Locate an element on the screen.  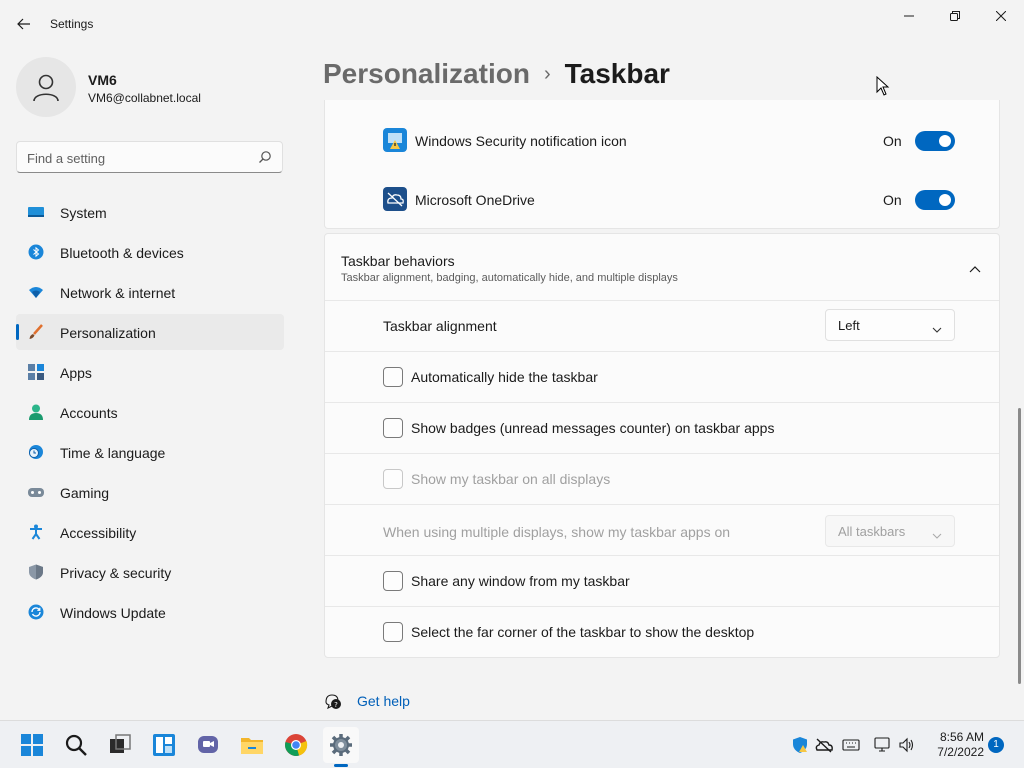
auto-hide-checkbox is located at coordinates (393, 377).